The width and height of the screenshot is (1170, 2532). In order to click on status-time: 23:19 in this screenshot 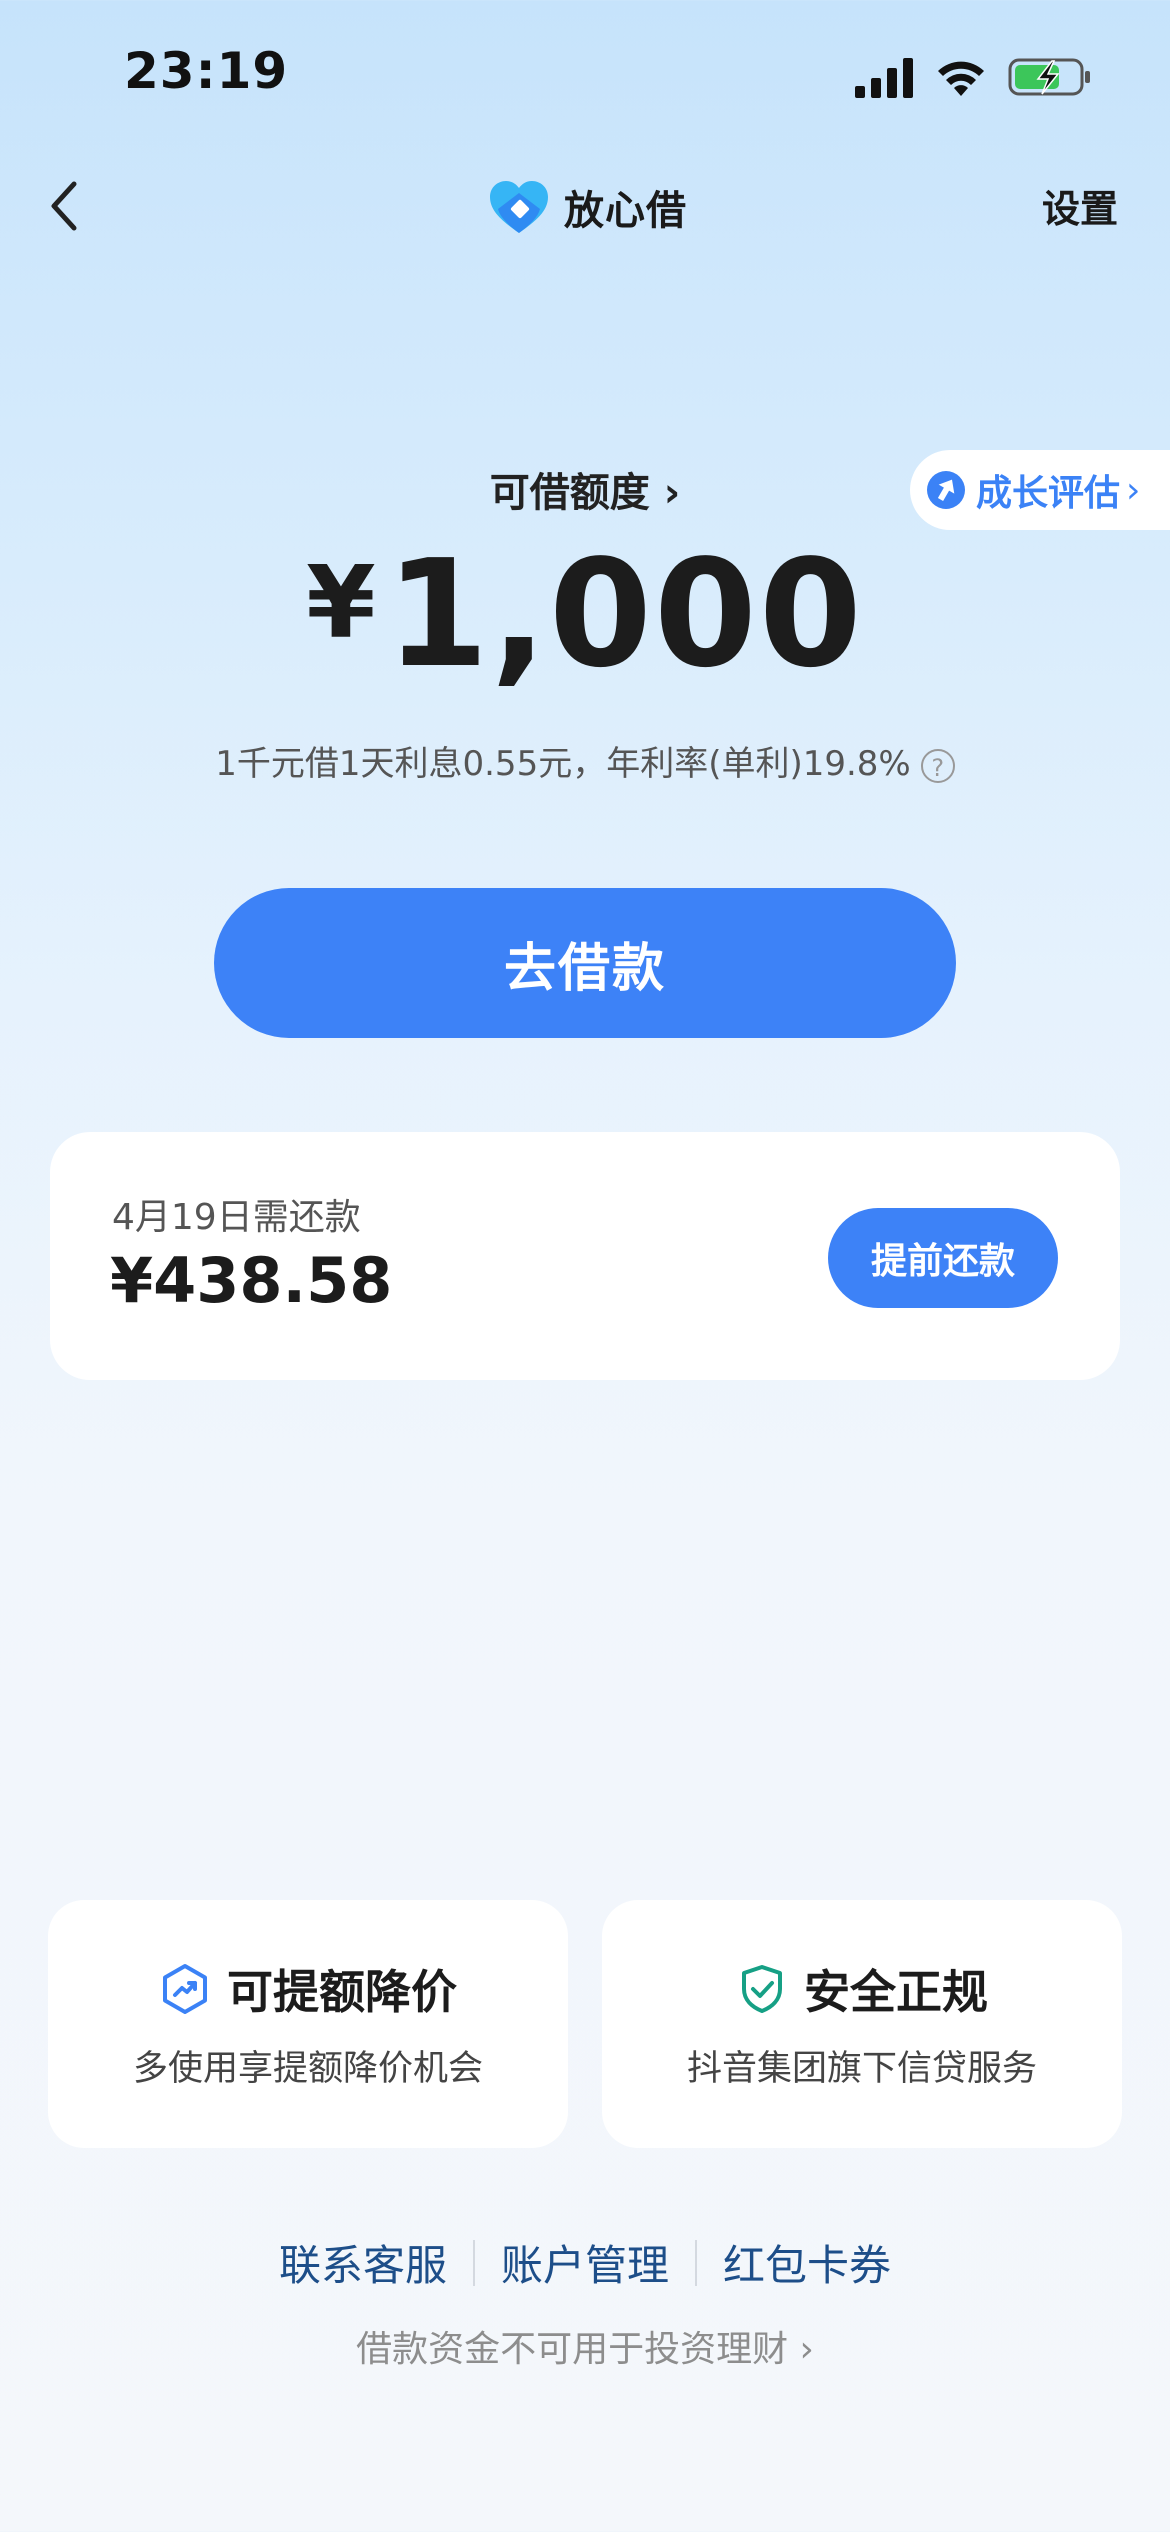, I will do `click(206, 71)`.